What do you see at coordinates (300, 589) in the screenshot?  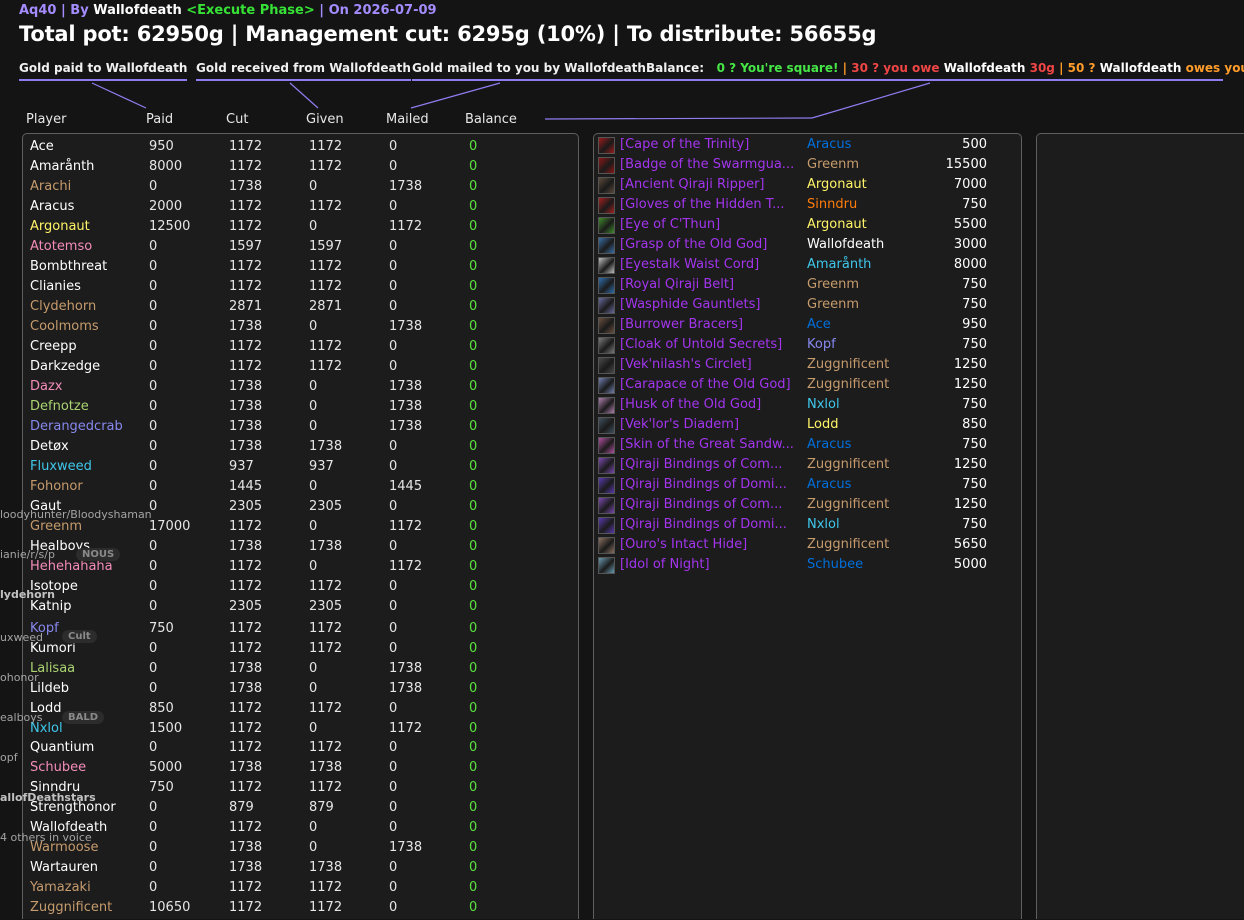 I see `player-row: Isotope 0 1172 1172 0 0` at bounding box center [300, 589].